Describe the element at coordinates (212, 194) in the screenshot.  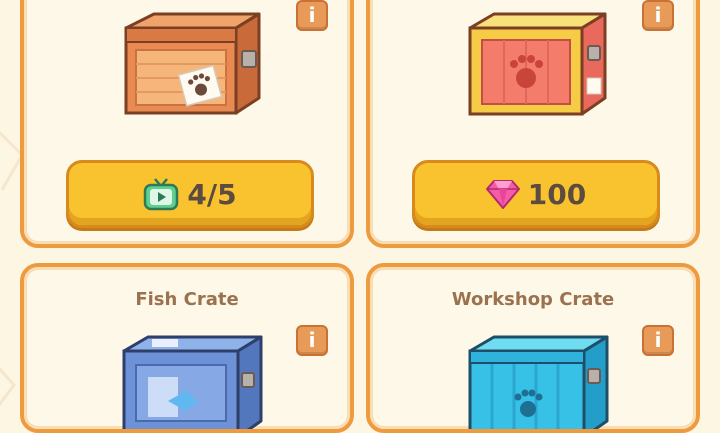
I see `ad-progress-value: 4/5` at that location.